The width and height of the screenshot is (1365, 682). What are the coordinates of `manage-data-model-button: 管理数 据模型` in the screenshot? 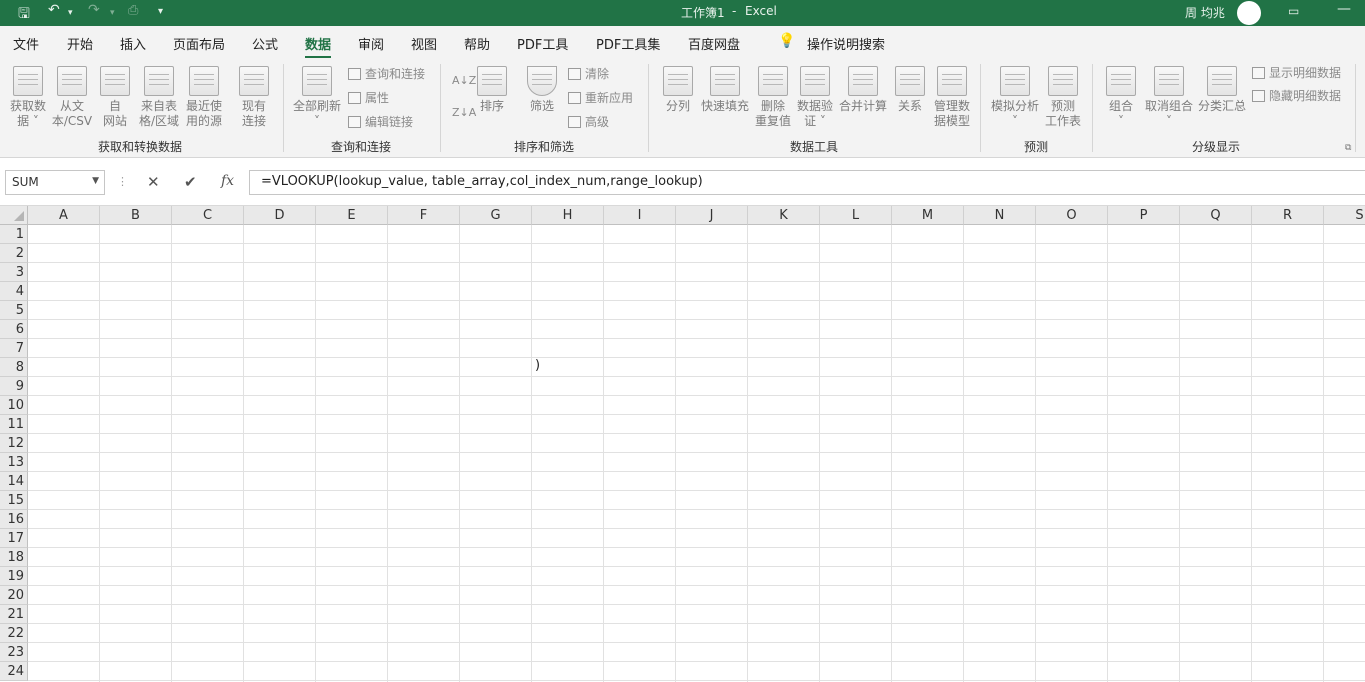 It's located at (952, 97).